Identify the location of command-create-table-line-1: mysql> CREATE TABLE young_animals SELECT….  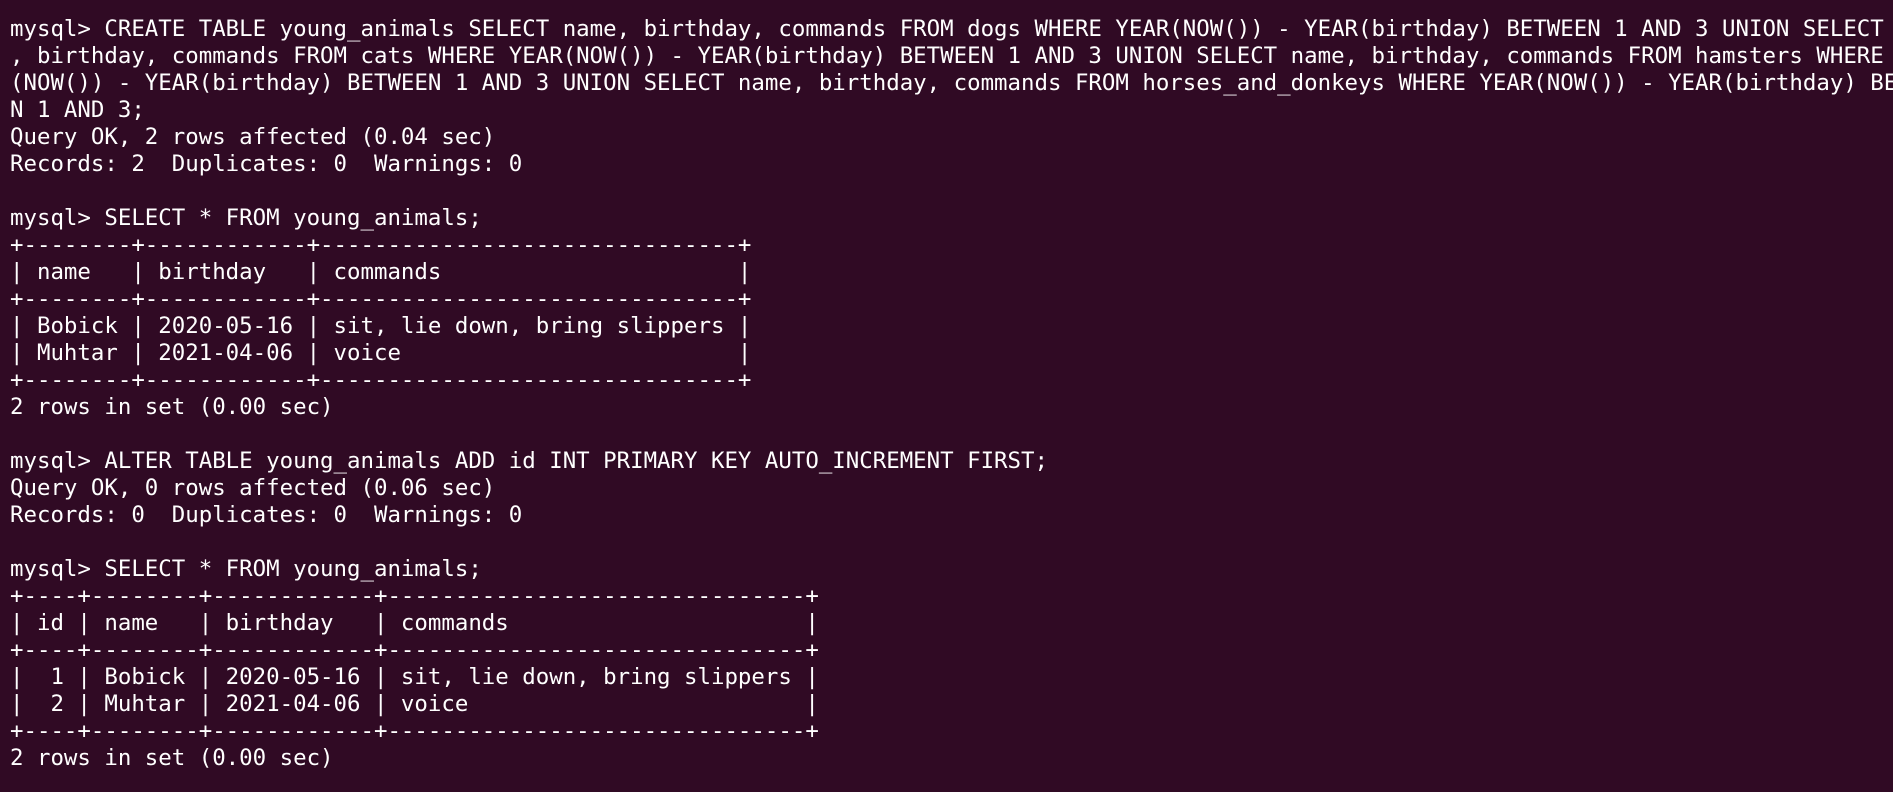
(951, 29).